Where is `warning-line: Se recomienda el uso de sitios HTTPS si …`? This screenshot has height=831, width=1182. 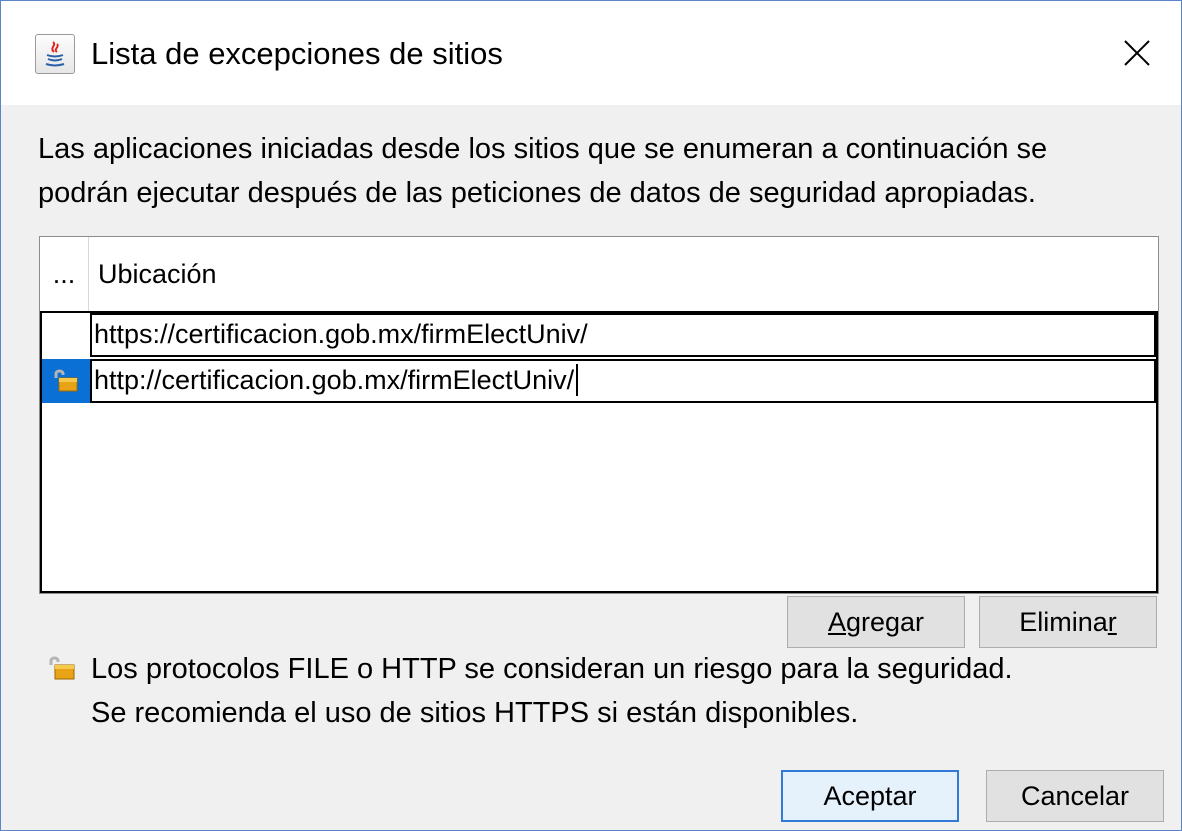
warning-line: Se recomienda el uso de sitios HTTPS si … is located at coordinates (475, 713).